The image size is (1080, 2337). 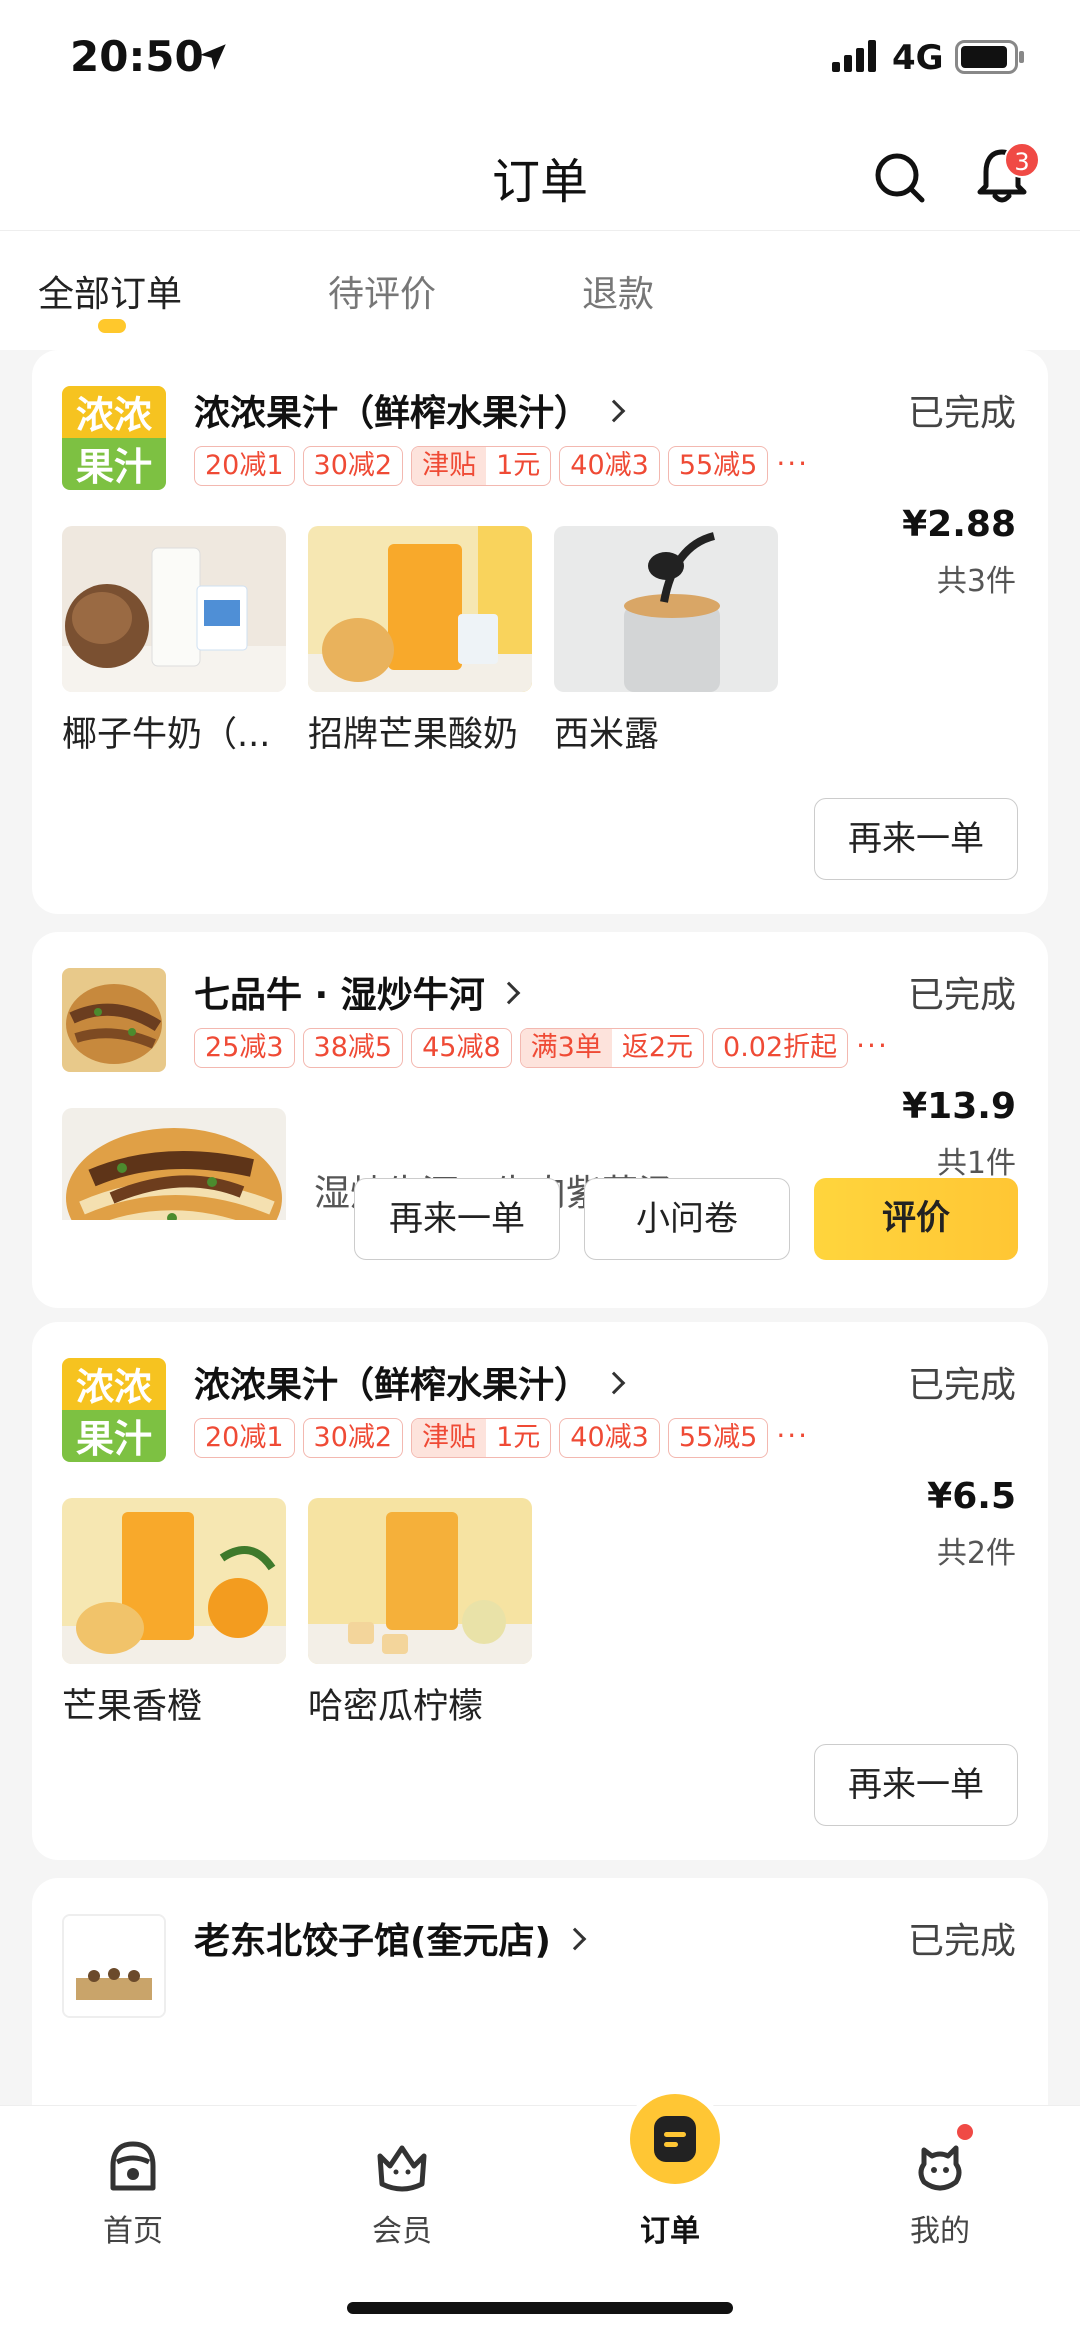 I want to click on profile-icon, so click(x=940, y=2168).